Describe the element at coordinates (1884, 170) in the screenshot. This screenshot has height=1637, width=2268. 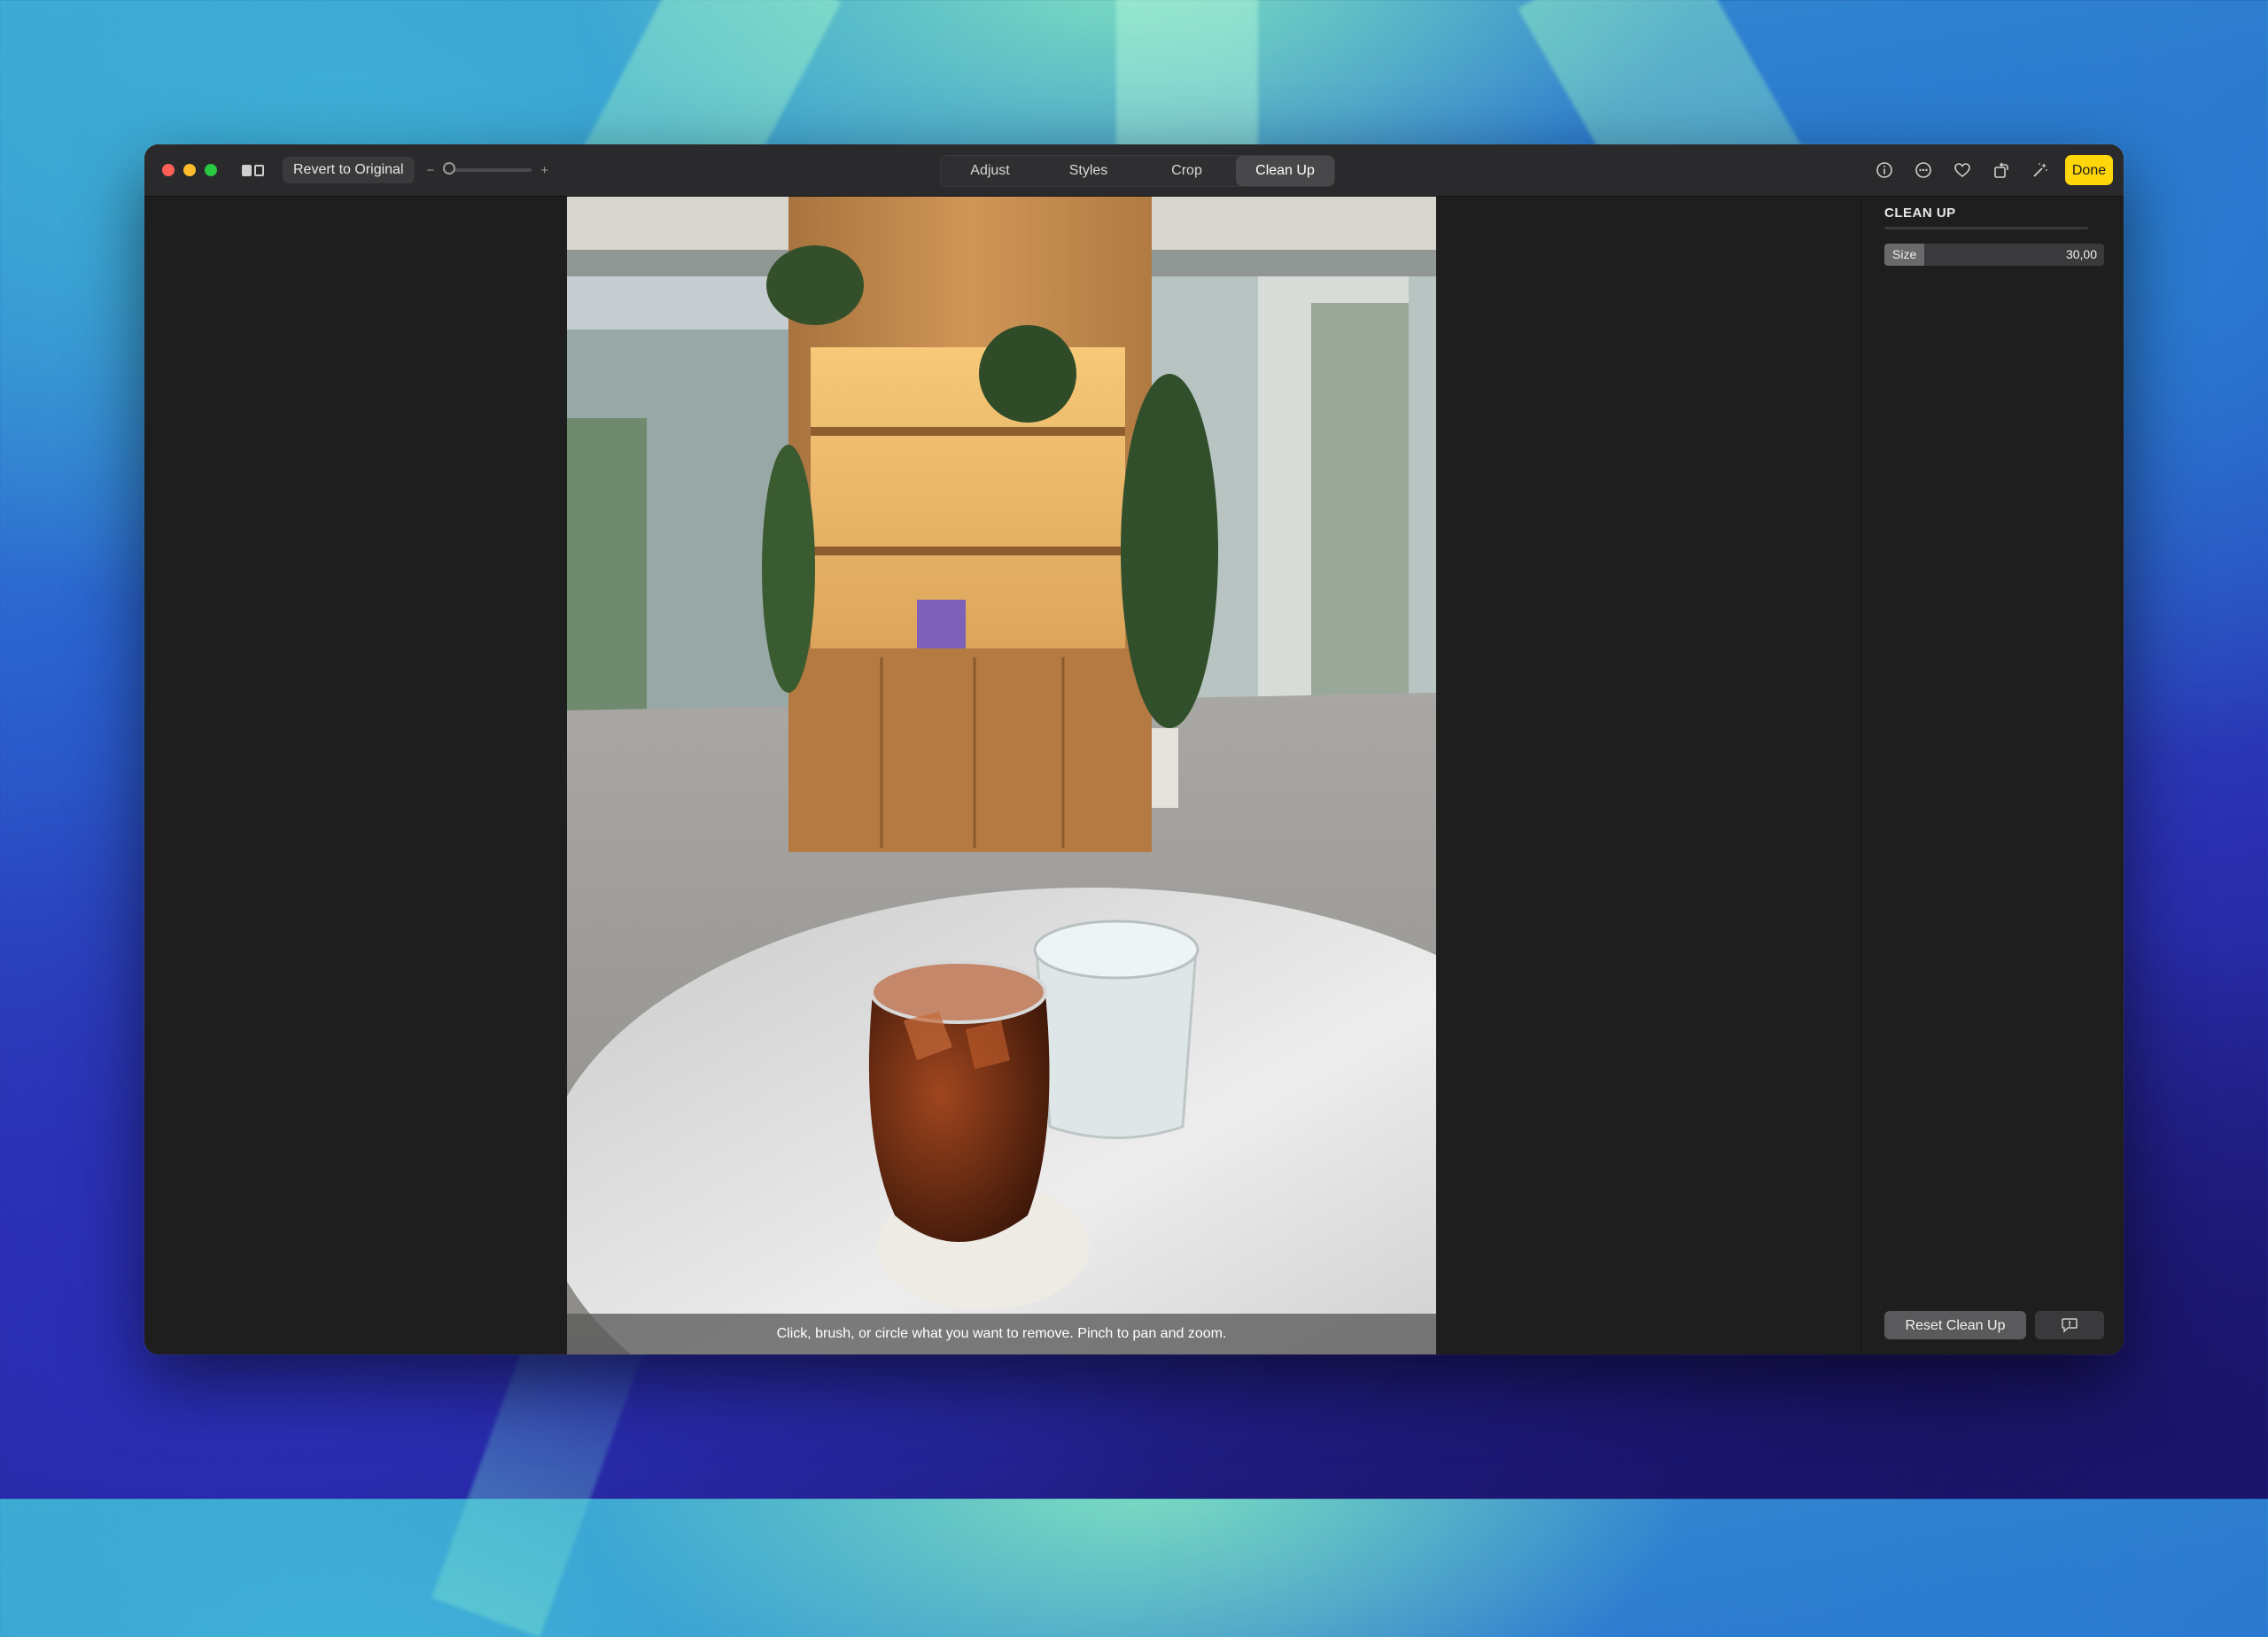
I see `info-icon` at that location.